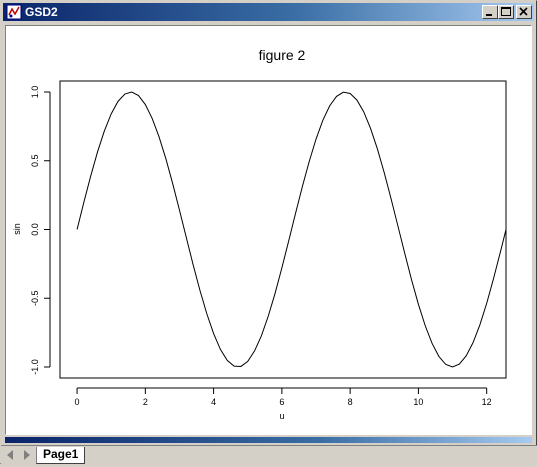 This screenshot has width=537, height=467. What do you see at coordinates (487, 402) in the screenshot?
I see `x-tick-label: 12` at bounding box center [487, 402].